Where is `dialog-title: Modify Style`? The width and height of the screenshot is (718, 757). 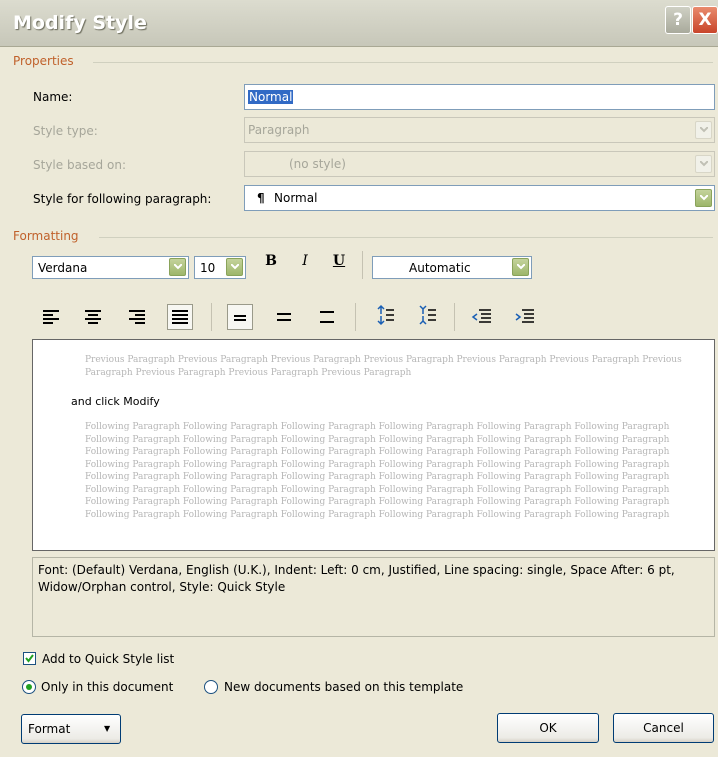 dialog-title: Modify Style is located at coordinates (80, 23).